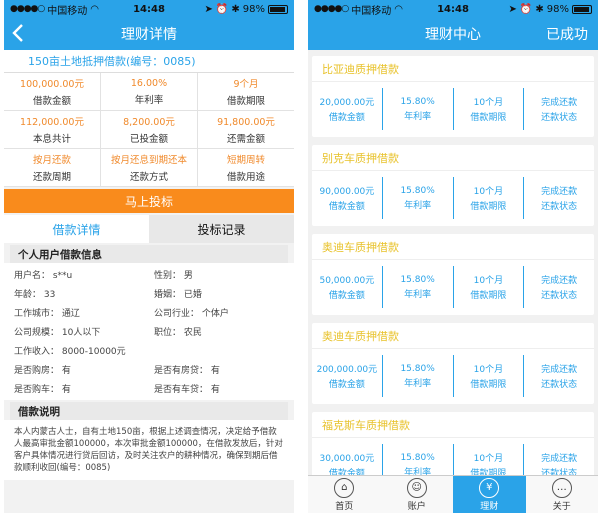  What do you see at coordinates (246, 129) in the screenshot?
I see `stat-cell: 91,800.00元 还需金额` at bounding box center [246, 129].